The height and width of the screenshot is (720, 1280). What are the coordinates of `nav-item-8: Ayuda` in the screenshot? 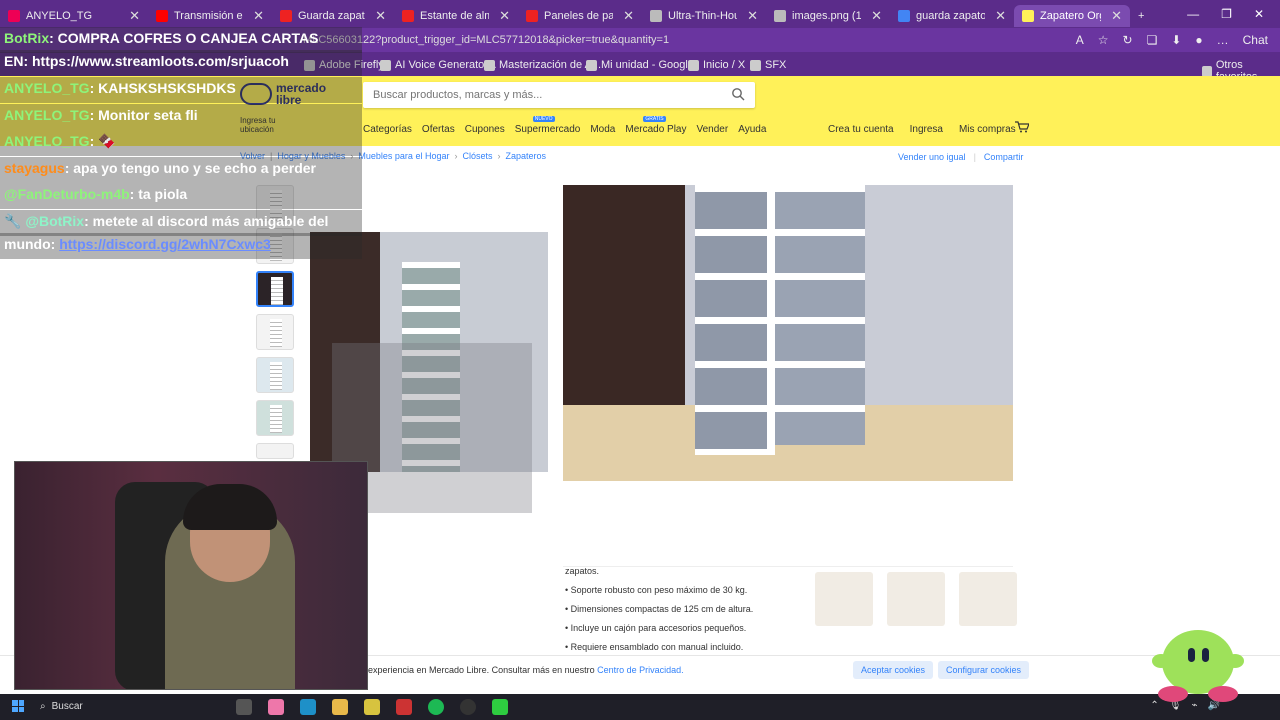 It's located at (752, 129).